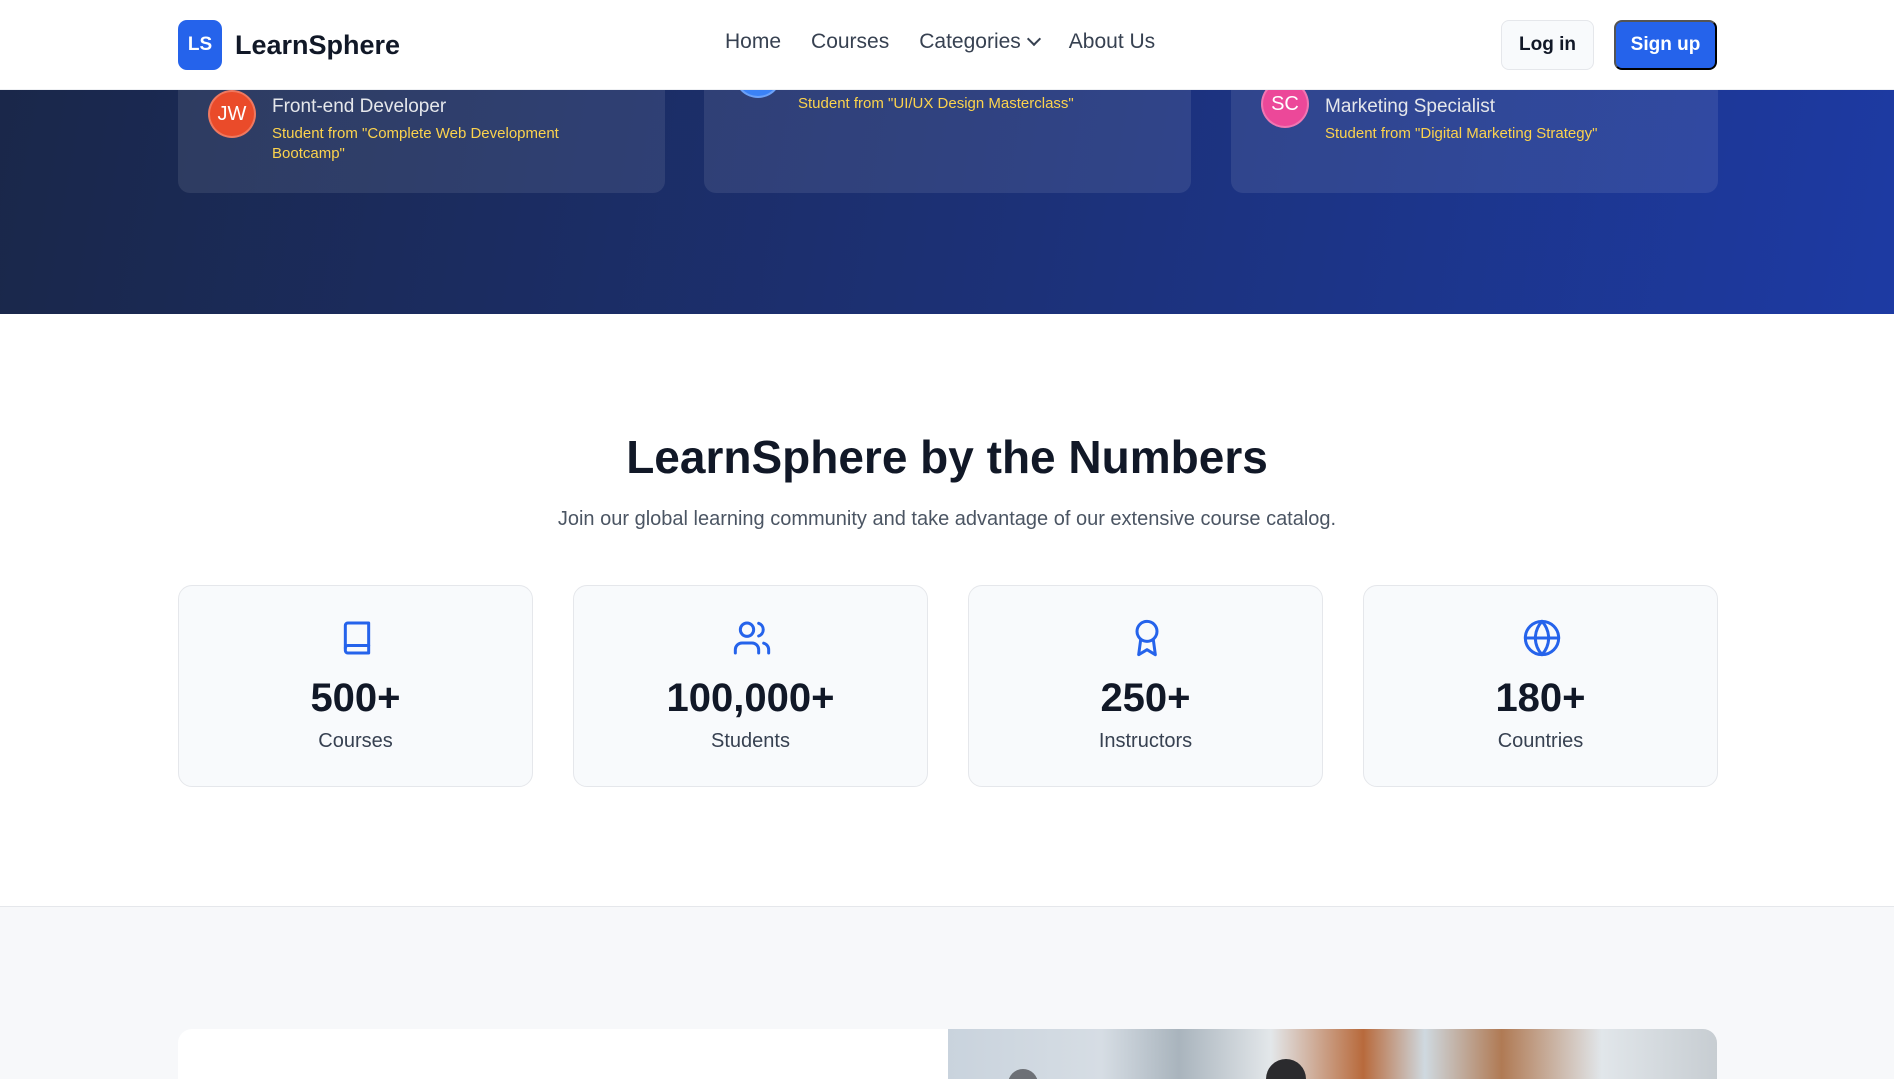 The height and width of the screenshot is (1079, 1894). Describe the element at coordinates (1540, 741) in the screenshot. I see `stat-label: Countries` at that location.